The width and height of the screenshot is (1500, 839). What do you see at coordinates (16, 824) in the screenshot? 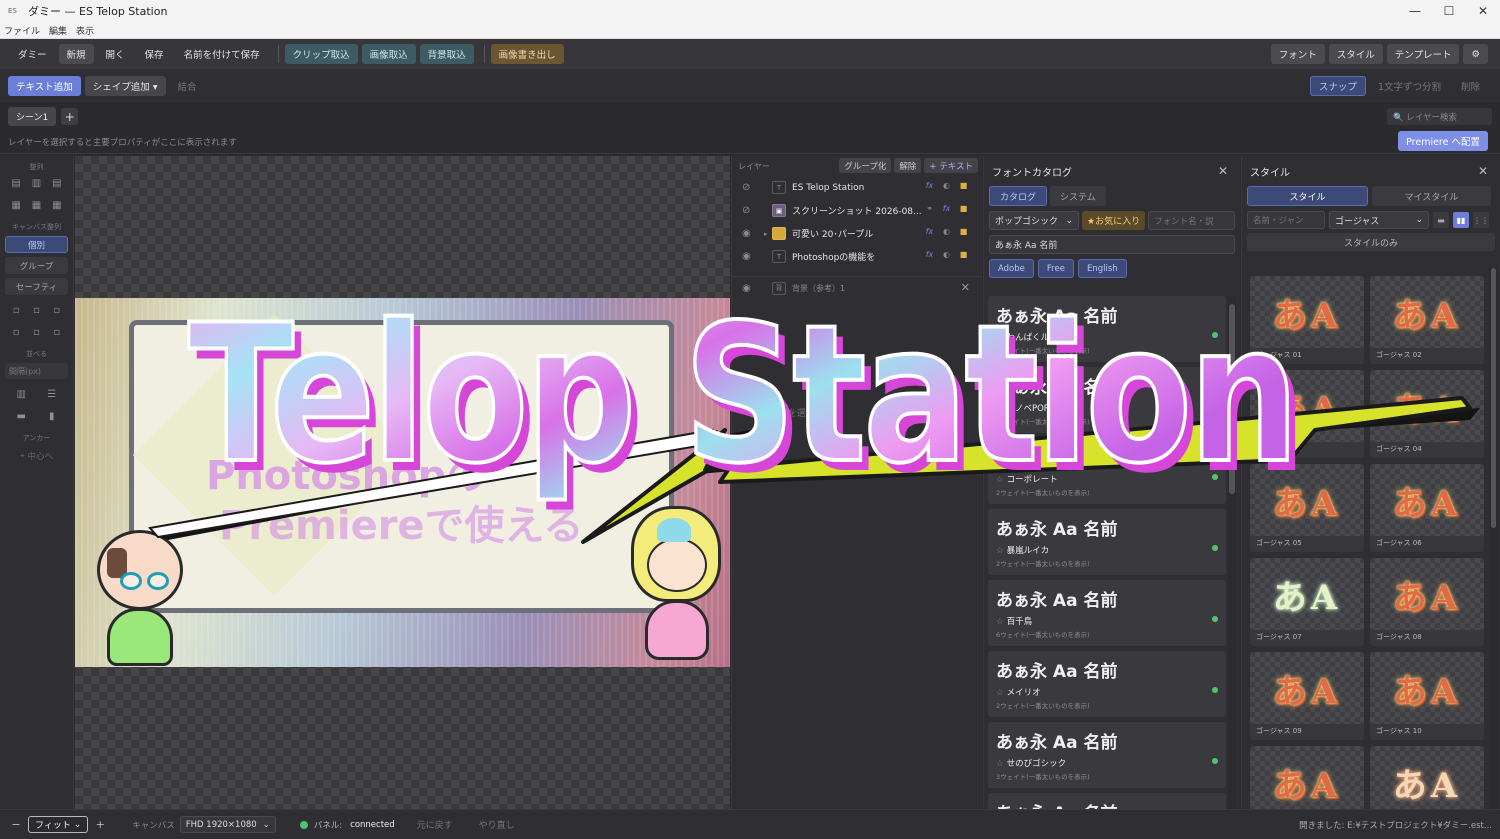
I see `zoom-out-button: −` at bounding box center [16, 824].